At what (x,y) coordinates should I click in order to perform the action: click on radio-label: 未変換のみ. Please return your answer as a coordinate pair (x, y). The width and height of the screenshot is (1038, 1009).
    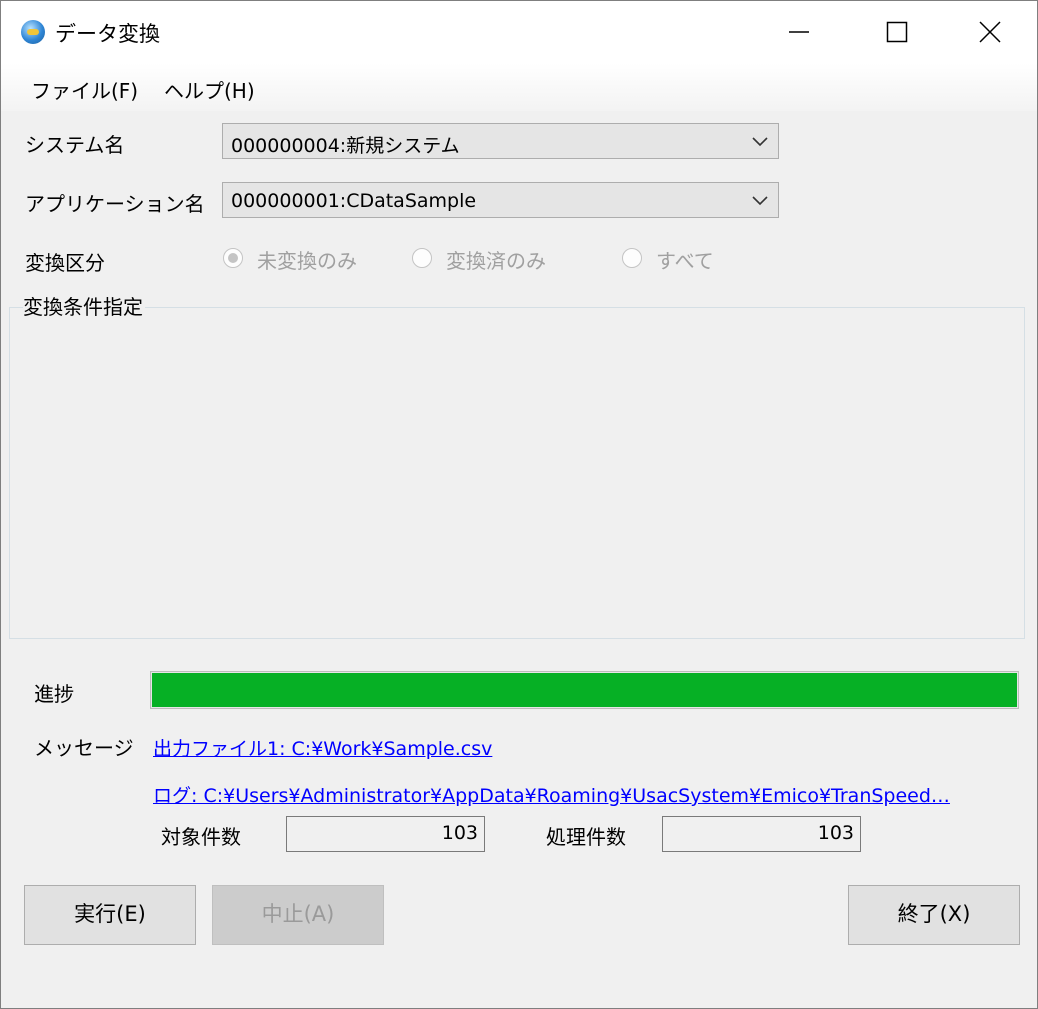
    Looking at the image, I should click on (307, 261).